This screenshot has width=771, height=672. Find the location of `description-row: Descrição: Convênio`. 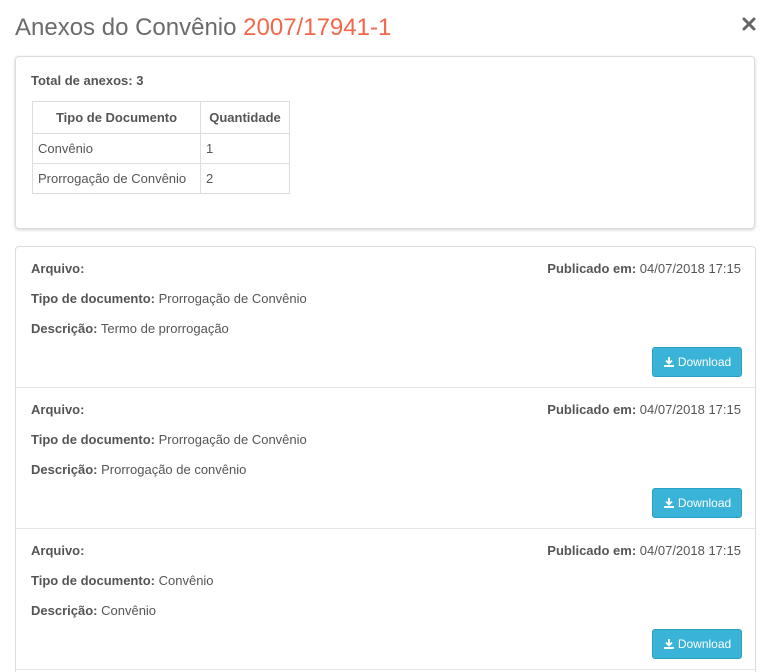

description-row: Descrição: Convênio is located at coordinates (93, 610).